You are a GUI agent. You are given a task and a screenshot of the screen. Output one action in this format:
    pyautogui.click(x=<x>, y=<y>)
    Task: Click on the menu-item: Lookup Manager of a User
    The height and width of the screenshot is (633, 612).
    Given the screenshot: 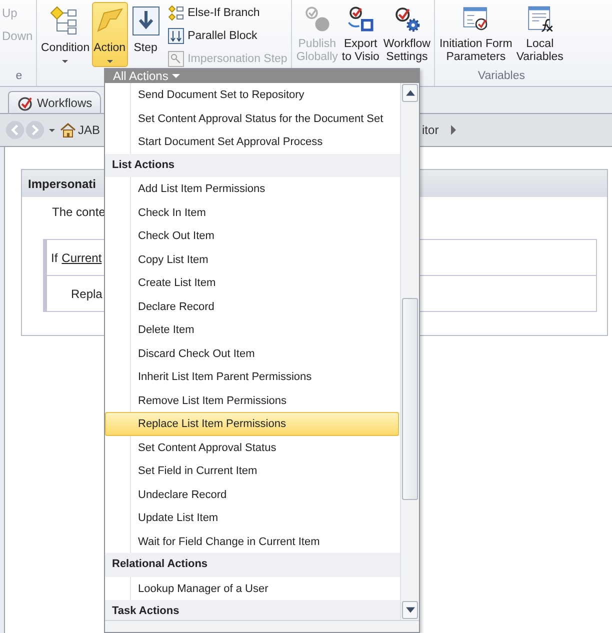 What is the action you would take?
    pyautogui.click(x=252, y=588)
    